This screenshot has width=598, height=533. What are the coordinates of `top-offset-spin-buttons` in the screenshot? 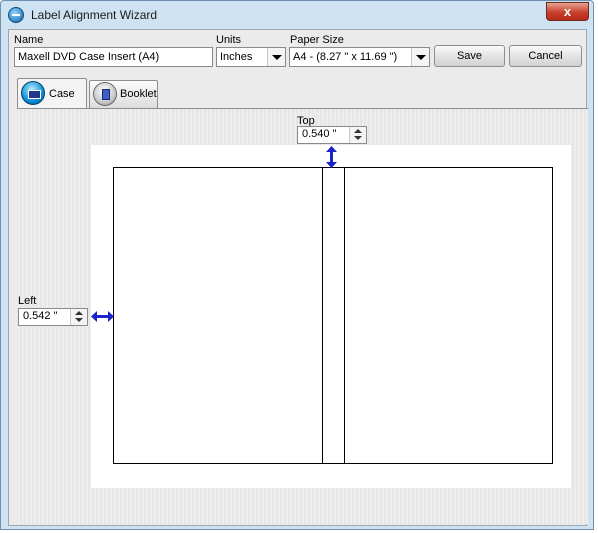 It's located at (357, 135).